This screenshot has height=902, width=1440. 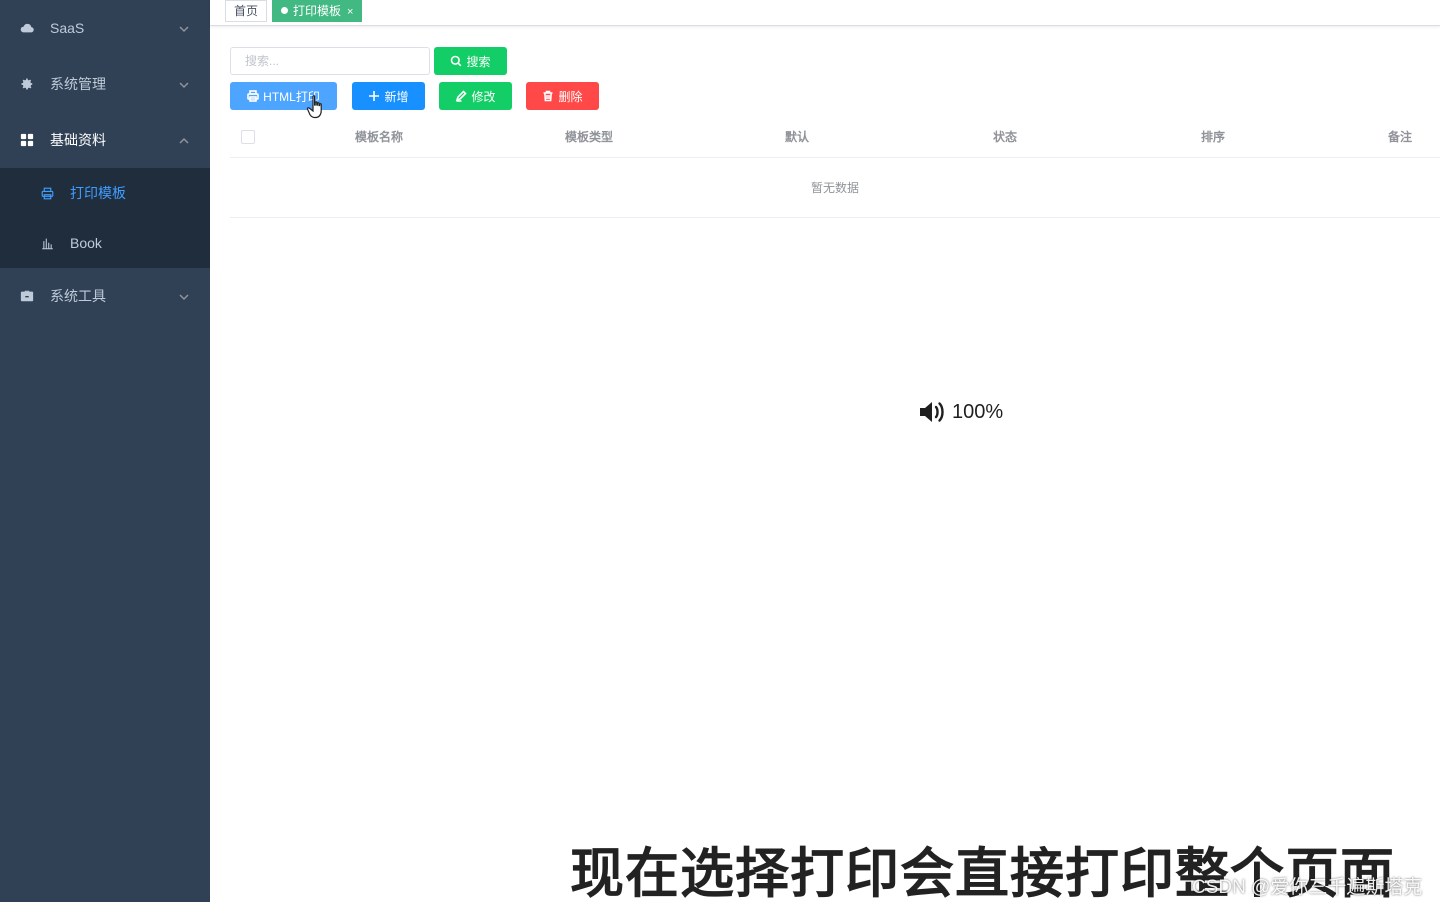 I want to click on menu-system-tools: 系统工具, so click(x=105, y=296).